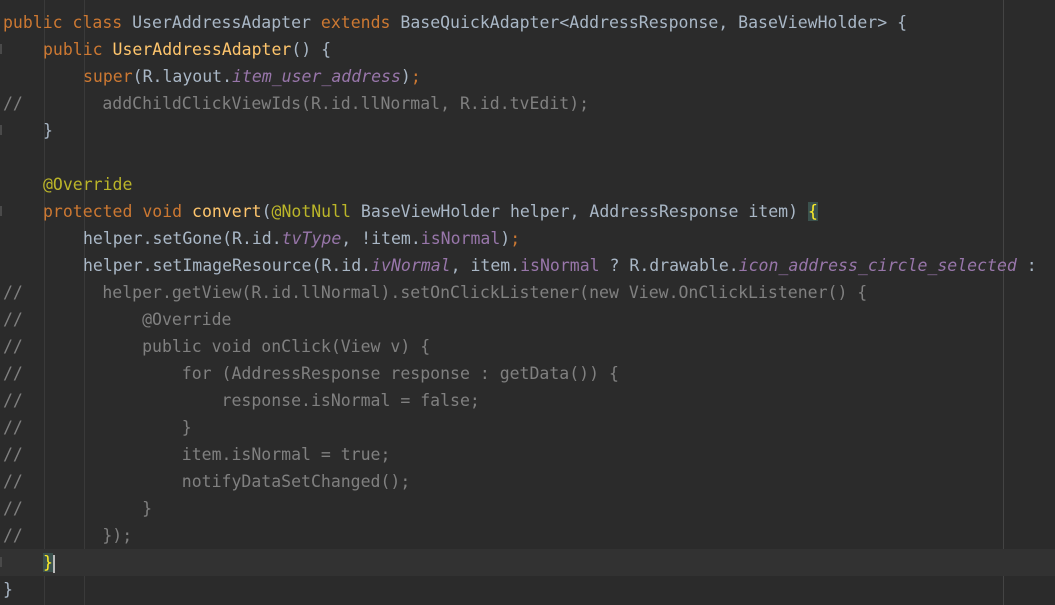 The image size is (1055, 605). What do you see at coordinates (355, 22) in the screenshot?
I see `keyword-token: extends` at bounding box center [355, 22].